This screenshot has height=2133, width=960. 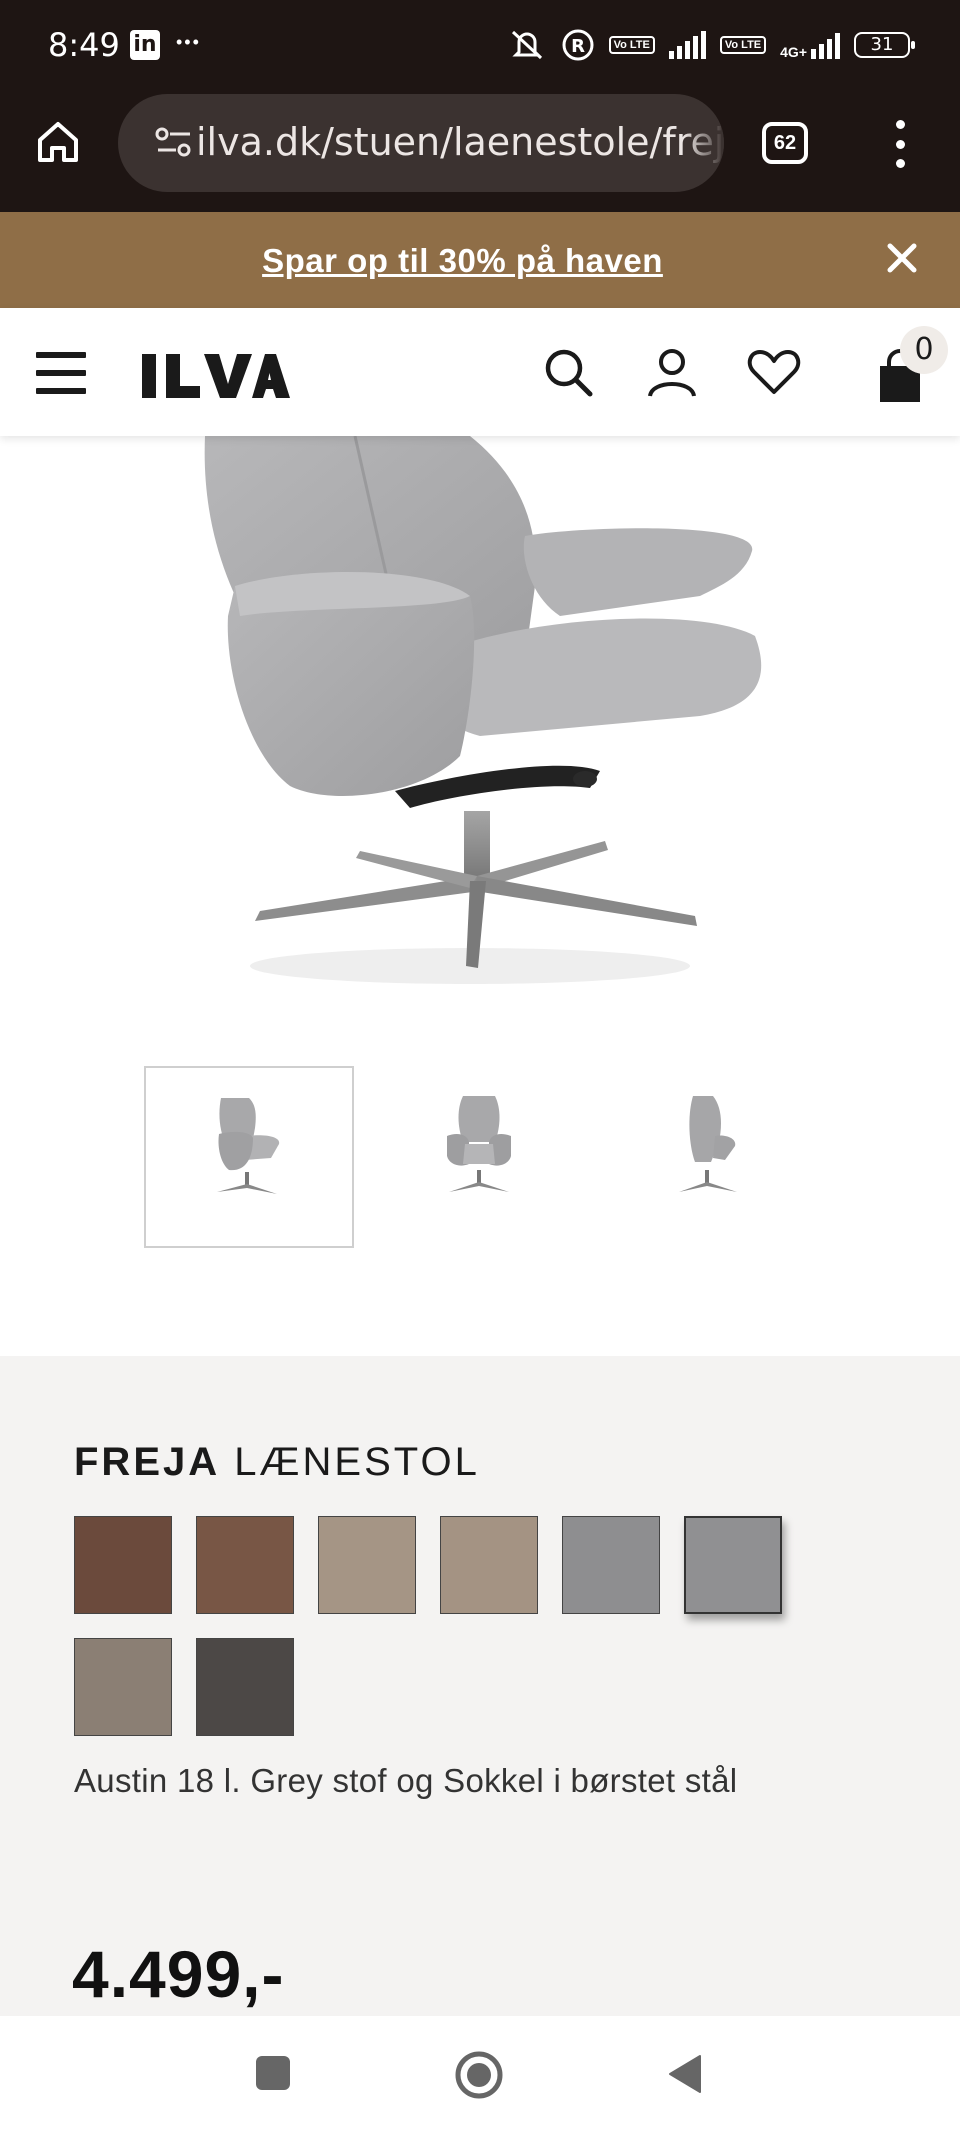 What do you see at coordinates (84, 45) in the screenshot?
I see `clock: 8:49` at bounding box center [84, 45].